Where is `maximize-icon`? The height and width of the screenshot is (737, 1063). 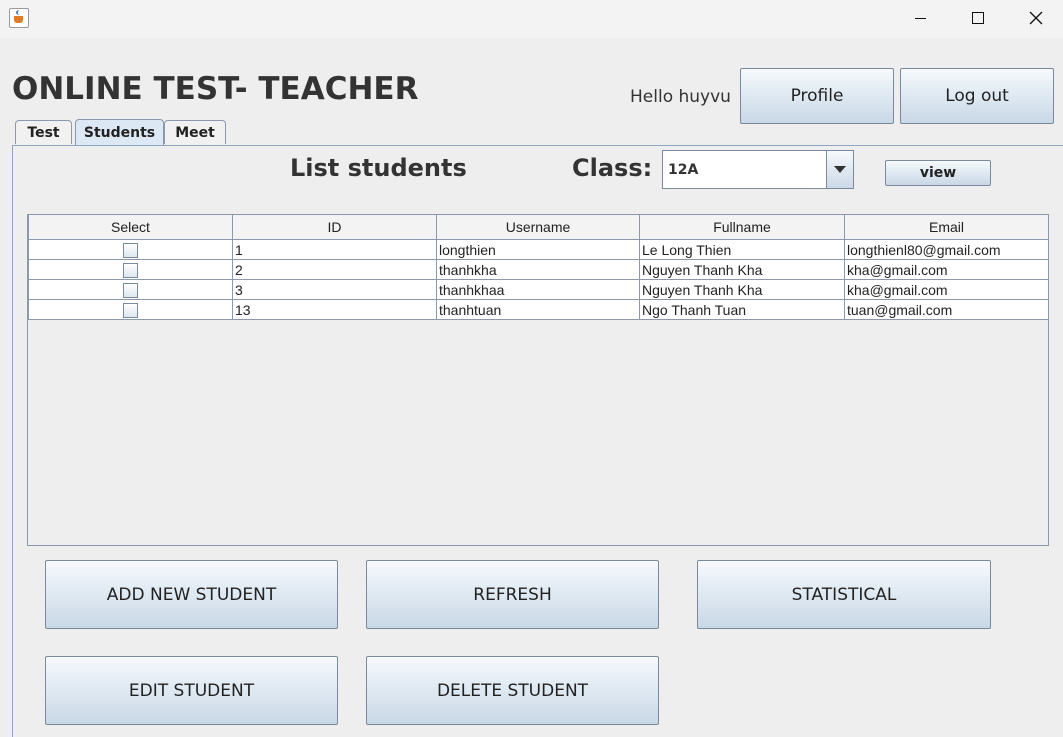 maximize-icon is located at coordinates (978, 18).